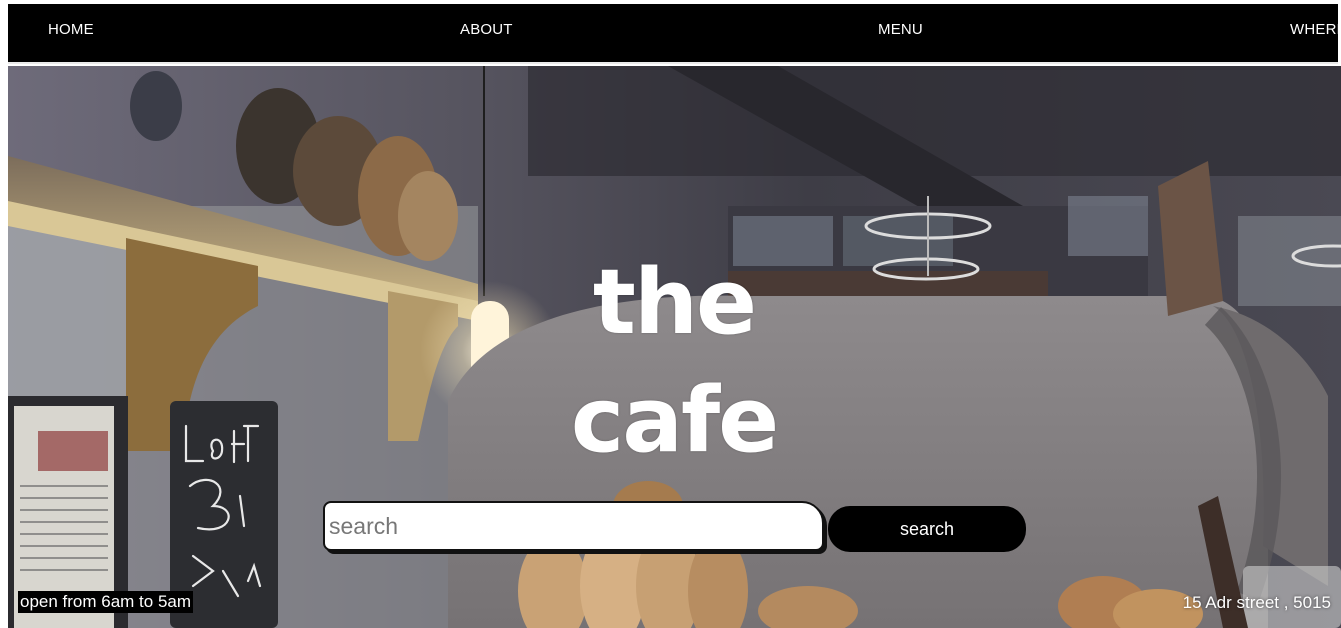 This screenshot has width=1341, height=628. I want to click on nav-home-link: HOME, so click(71, 29).